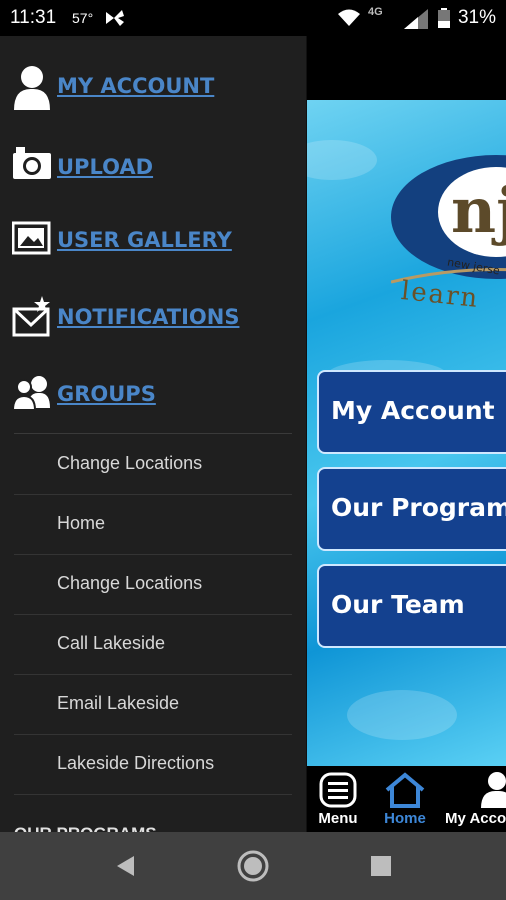 The width and height of the screenshot is (506, 900). I want to click on list-item-call-lakeside: Call Lakeside, so click(153, 644).